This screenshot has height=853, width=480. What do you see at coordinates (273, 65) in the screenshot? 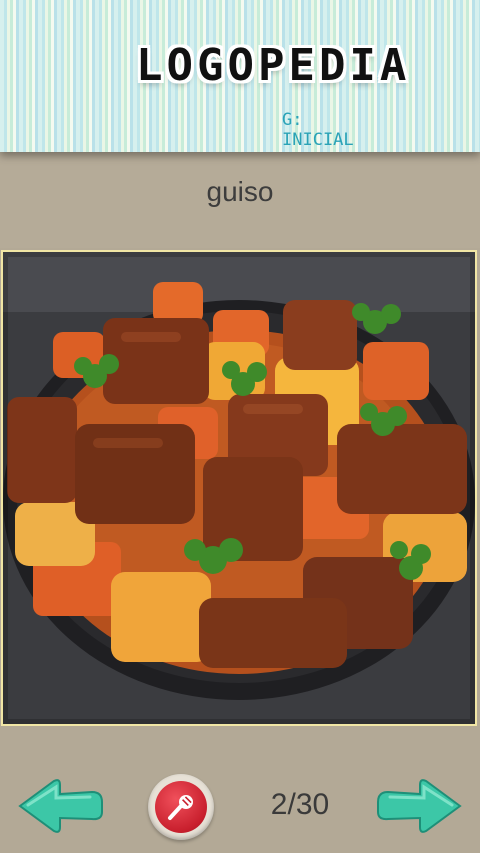
I see `app-logo: LOGOPEDIA` at bounding box center [273, 65].